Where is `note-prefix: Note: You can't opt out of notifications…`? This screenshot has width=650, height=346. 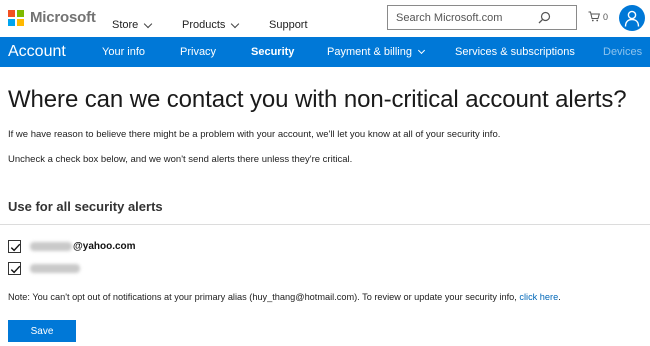 note-prefix: Note: You can't opt out of notifications… is located at coordinates (262, 297).